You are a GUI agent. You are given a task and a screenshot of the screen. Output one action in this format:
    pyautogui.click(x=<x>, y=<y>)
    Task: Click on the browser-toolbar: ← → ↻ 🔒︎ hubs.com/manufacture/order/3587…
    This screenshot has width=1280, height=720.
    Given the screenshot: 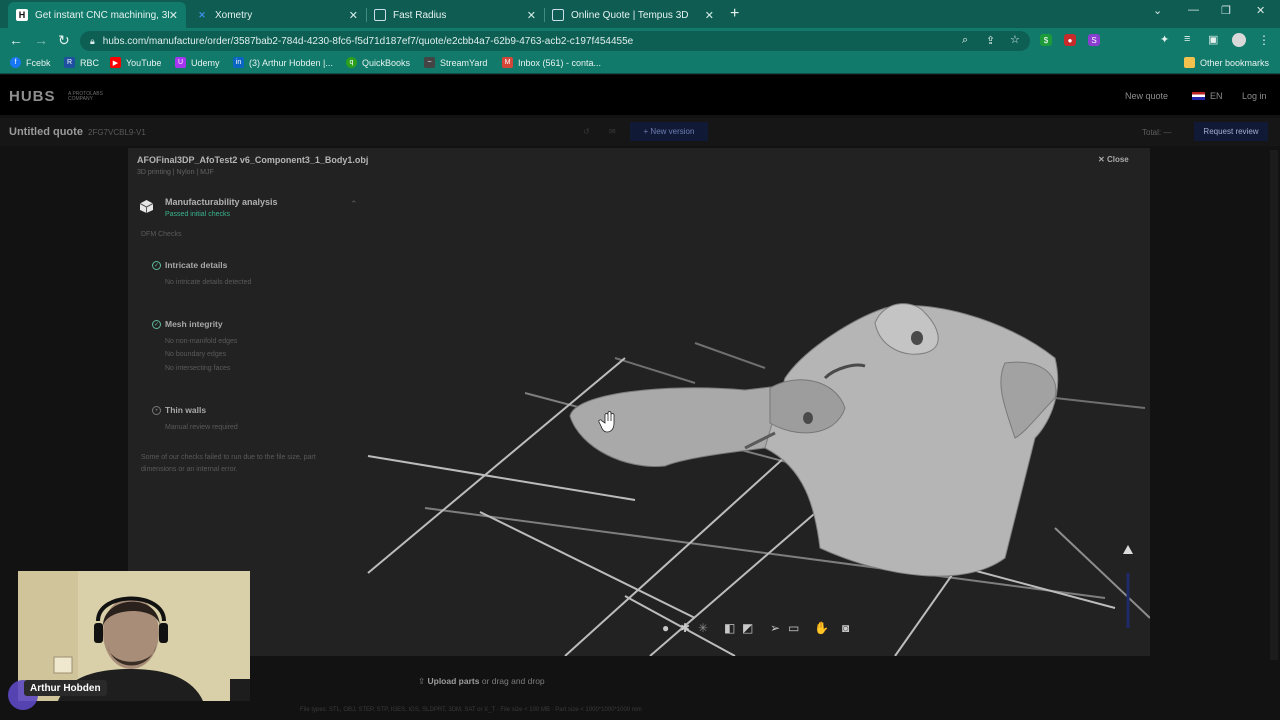 What is the action you would take?
    pyautogui.click(x=640, y=41)
    